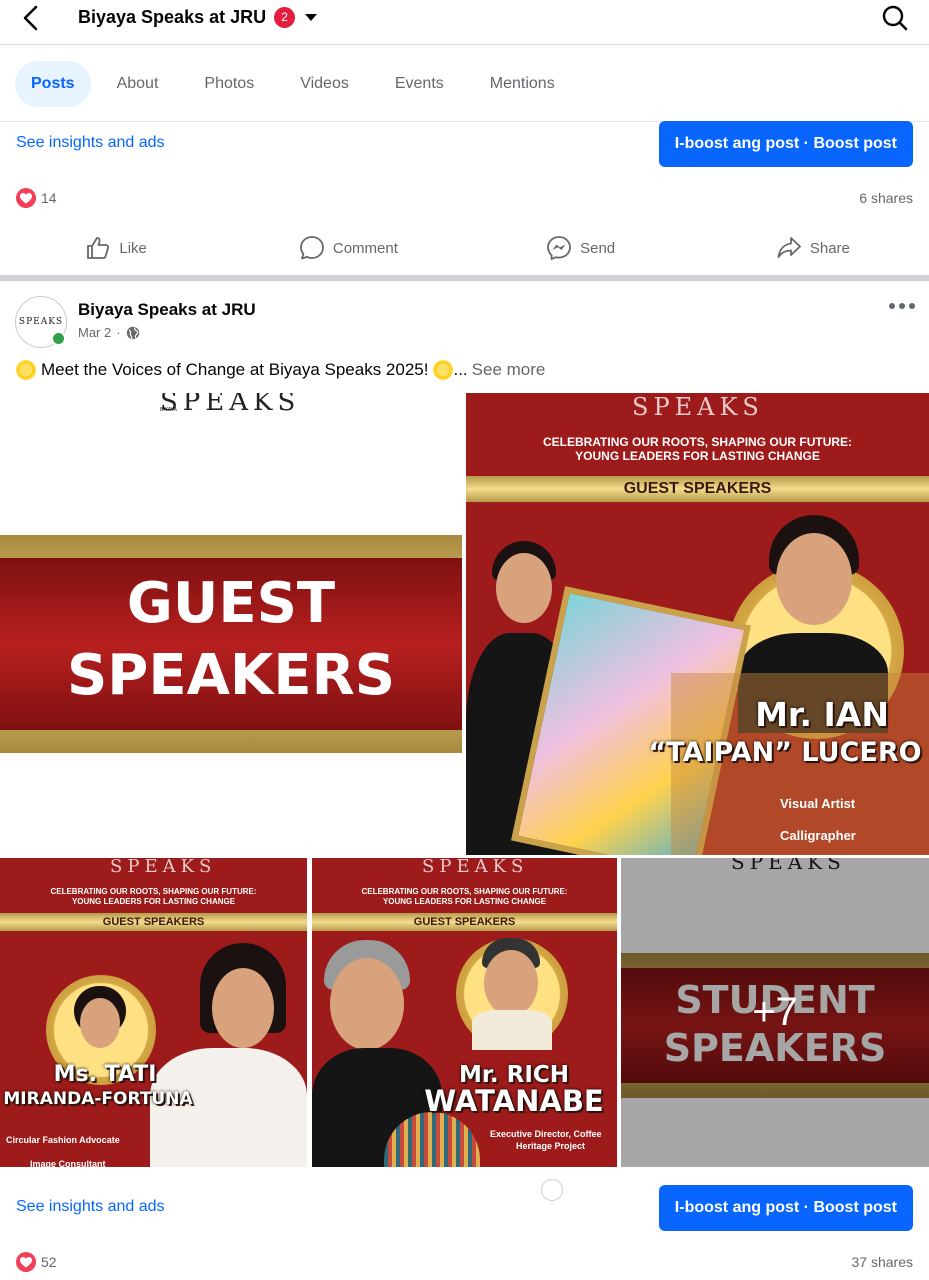 Image resolution: width=929 pixels, height=1280 pixels. What do you see at coordinates (311, 248) in the screenshot?
I see `comment-bubble-icon` at bounding box center [311, 248].